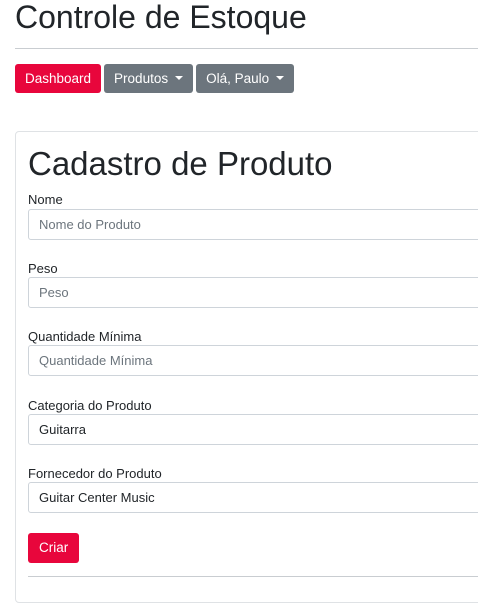  What do you see at coordinates (180, 163) in the screenshot?
I see `form-title: Cadastro de Produto` at bounding box center [180, 163].